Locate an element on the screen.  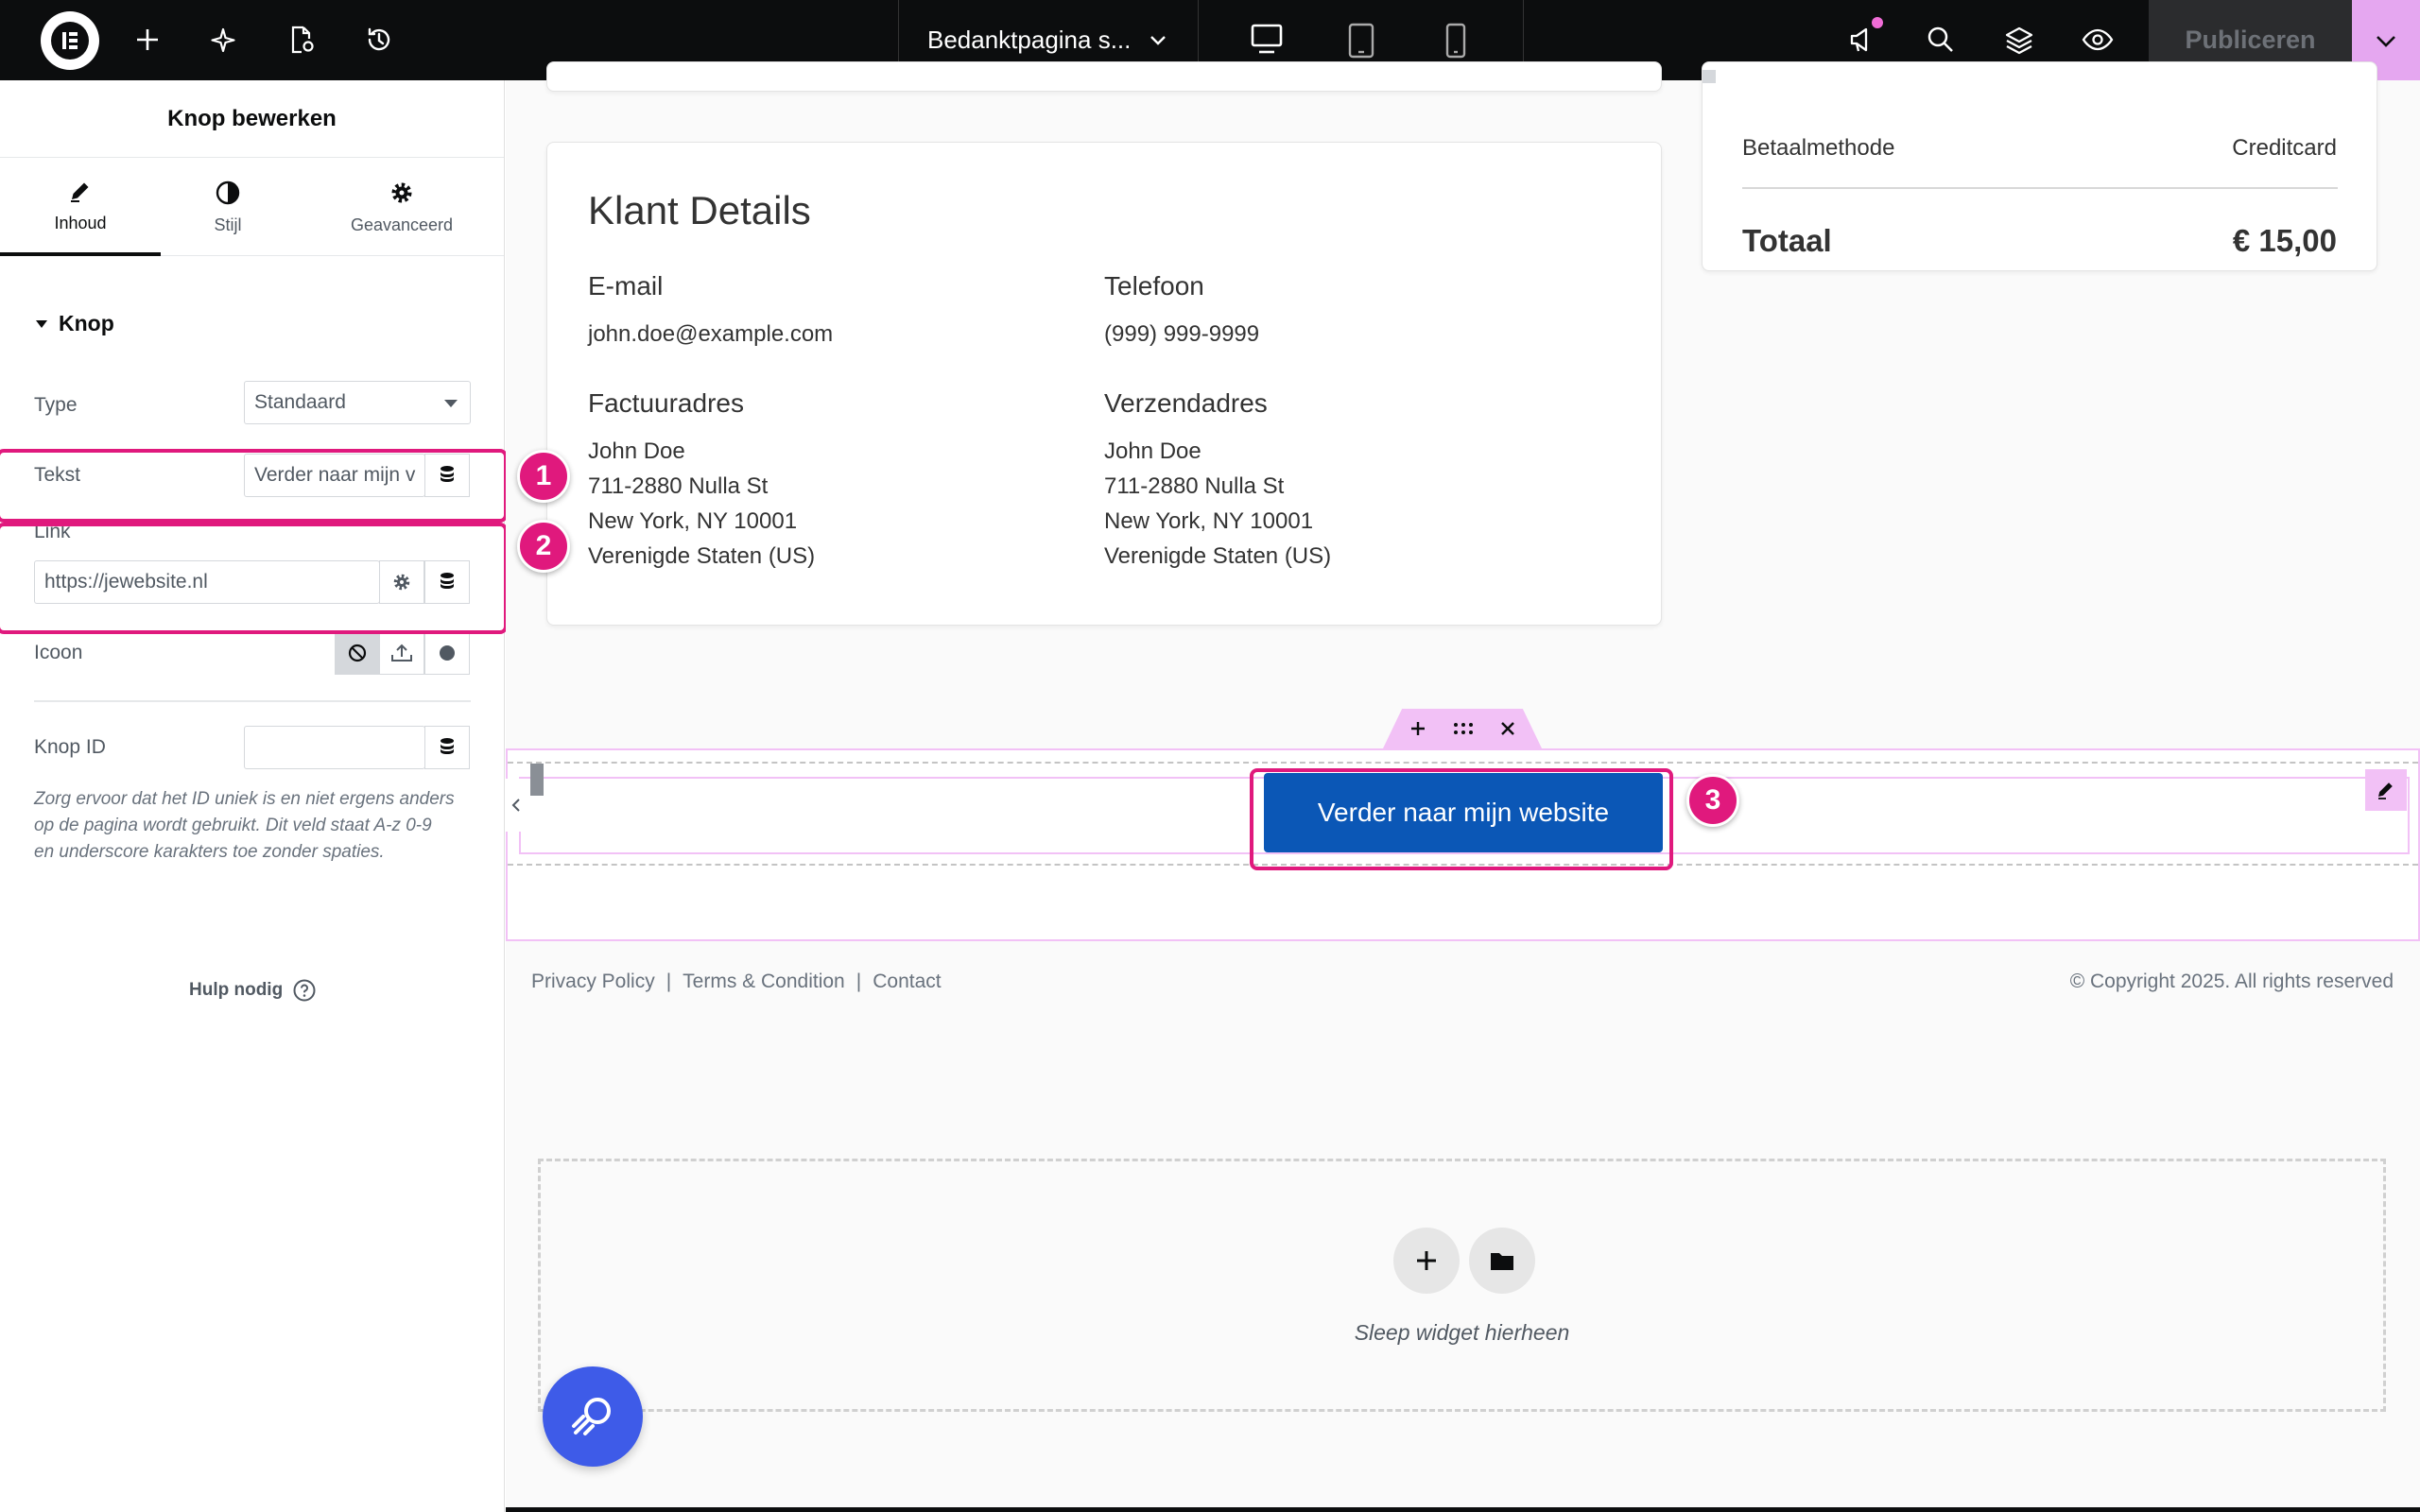
elementor-logo-button is located at coordinates (70, 40).